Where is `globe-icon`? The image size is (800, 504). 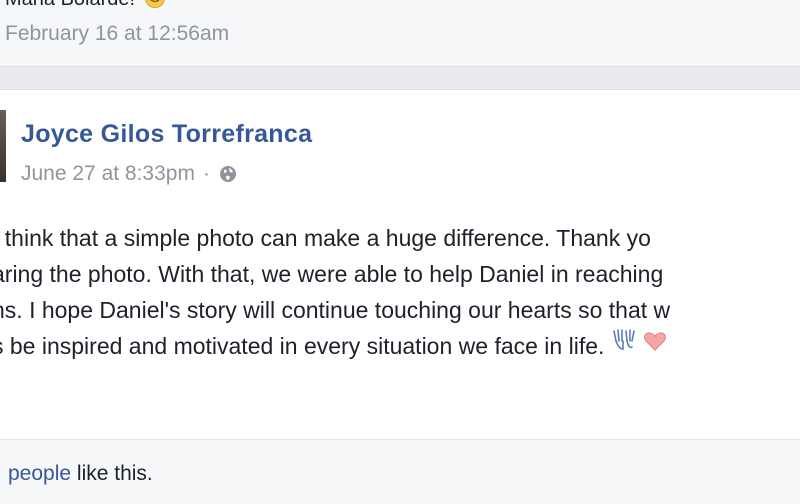
globe-icon is located at coordinates (228, 174).